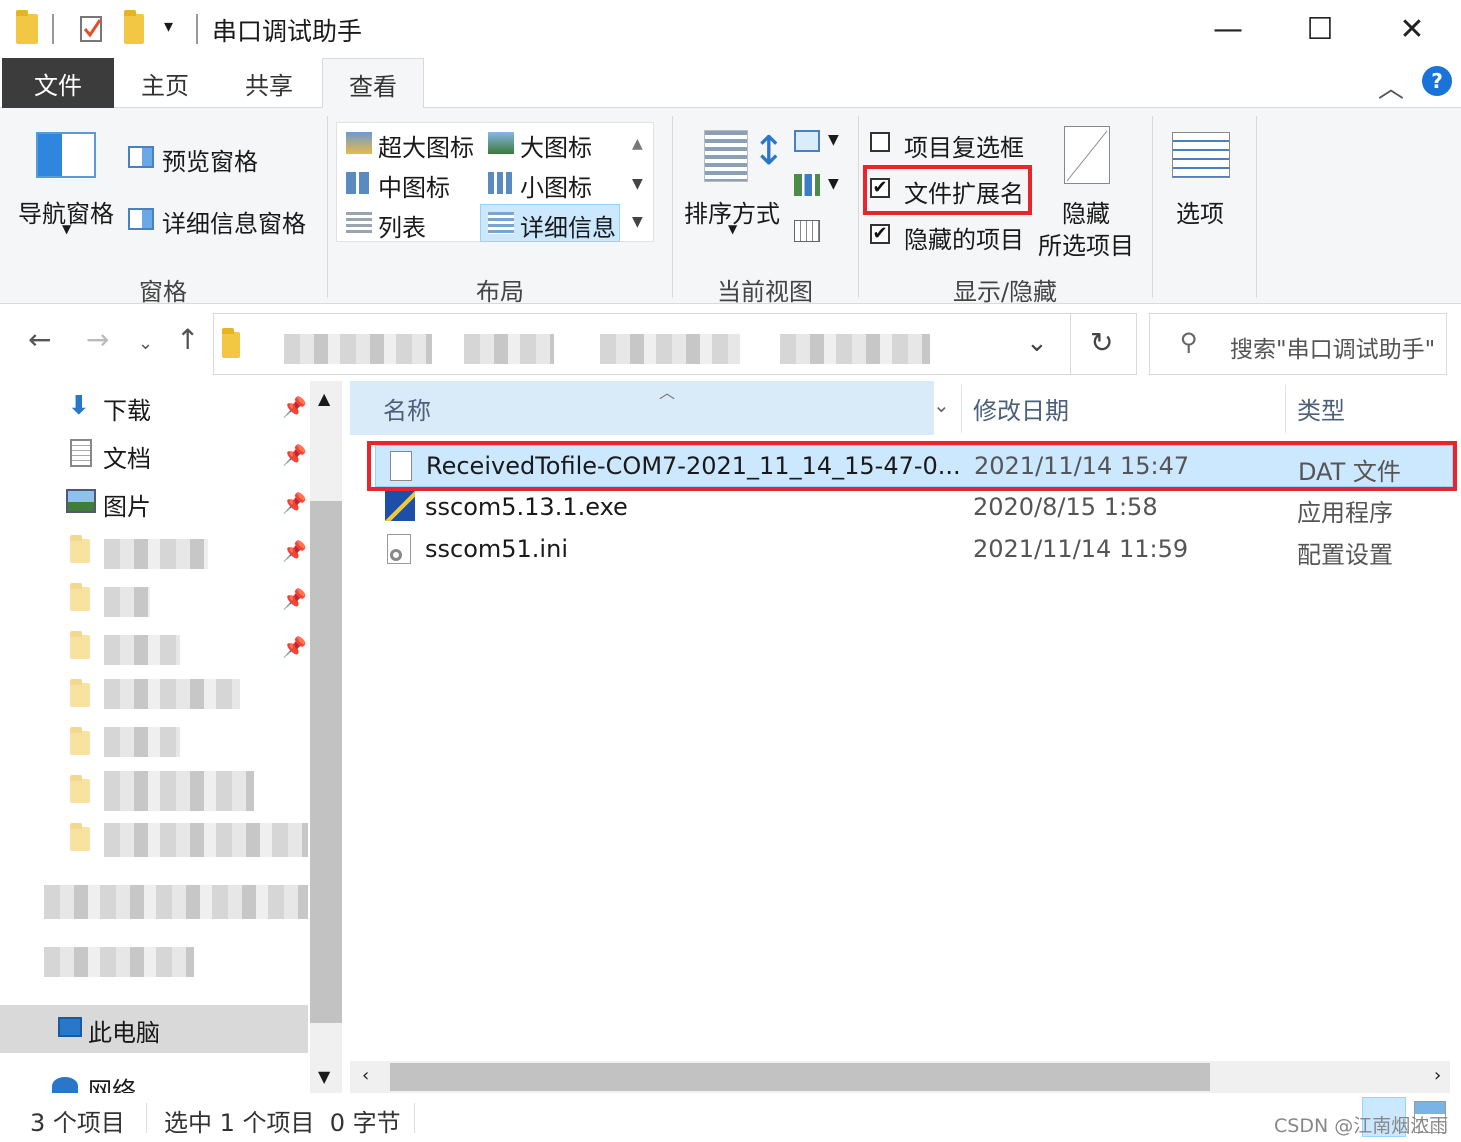 The height and width of the screenshot is (1142, 1461). I want to click on file-date: 2020/8/15 1:58, so click(1065, 507).